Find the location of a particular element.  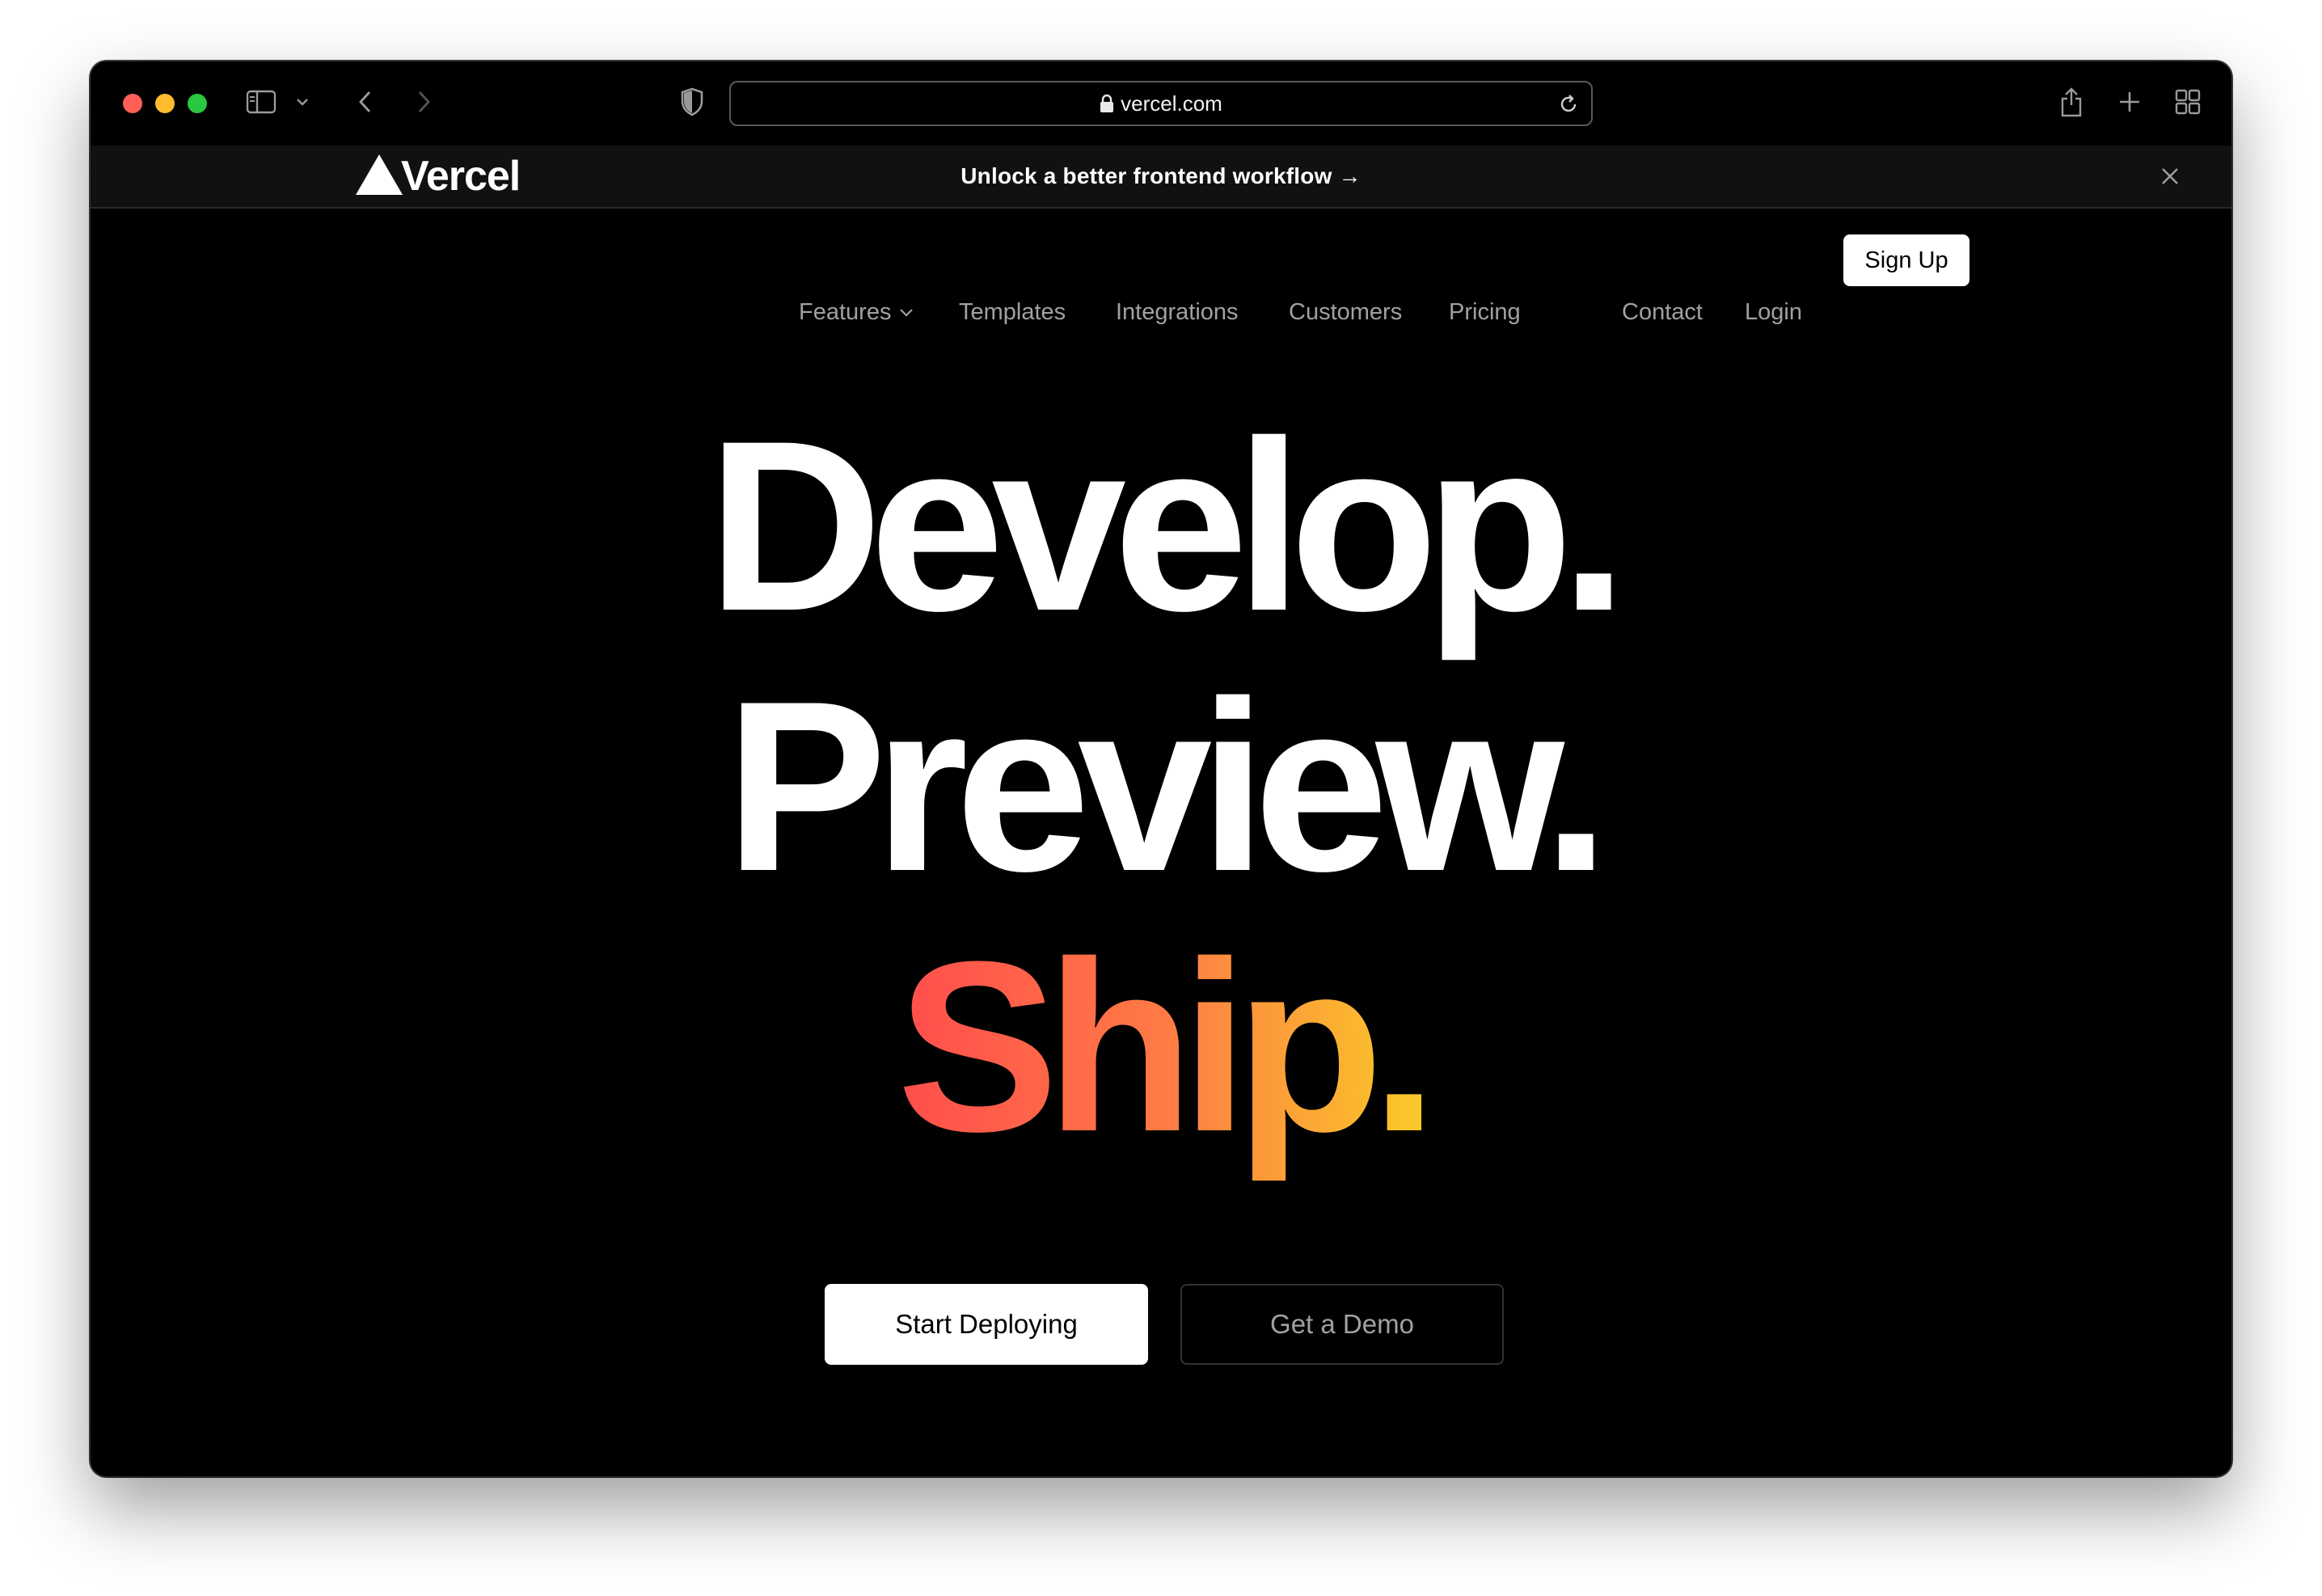

nav-contact: Contact is located at coordinates (1662, 312).